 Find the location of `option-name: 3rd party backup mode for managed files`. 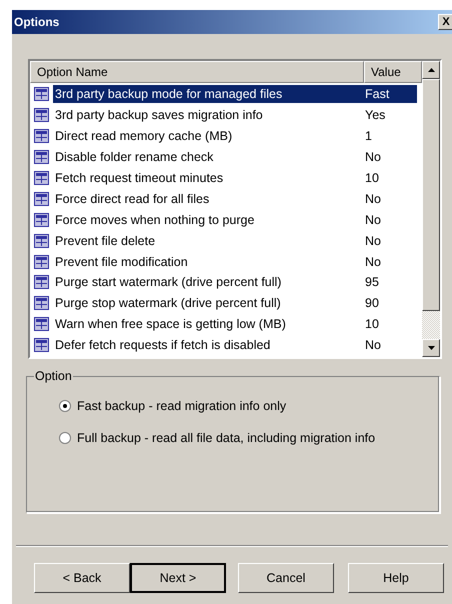

option-name: 3rd party backup mode for managed files is located at coordinates (206, 94).